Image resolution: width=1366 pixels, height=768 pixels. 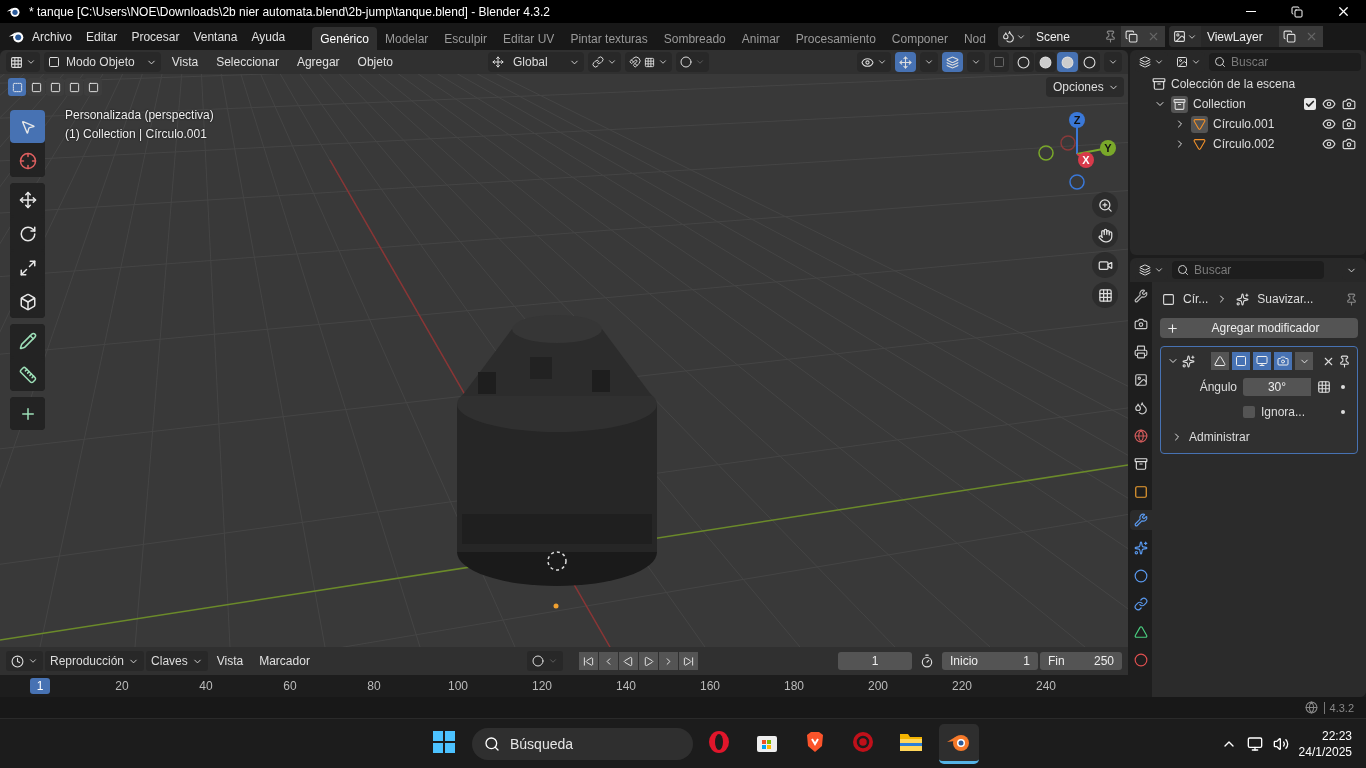 What do you see at coordinates (465, 38) in the screenshot?
I see `workspace-tab: Esculpir` at bounding box center [465, 38].